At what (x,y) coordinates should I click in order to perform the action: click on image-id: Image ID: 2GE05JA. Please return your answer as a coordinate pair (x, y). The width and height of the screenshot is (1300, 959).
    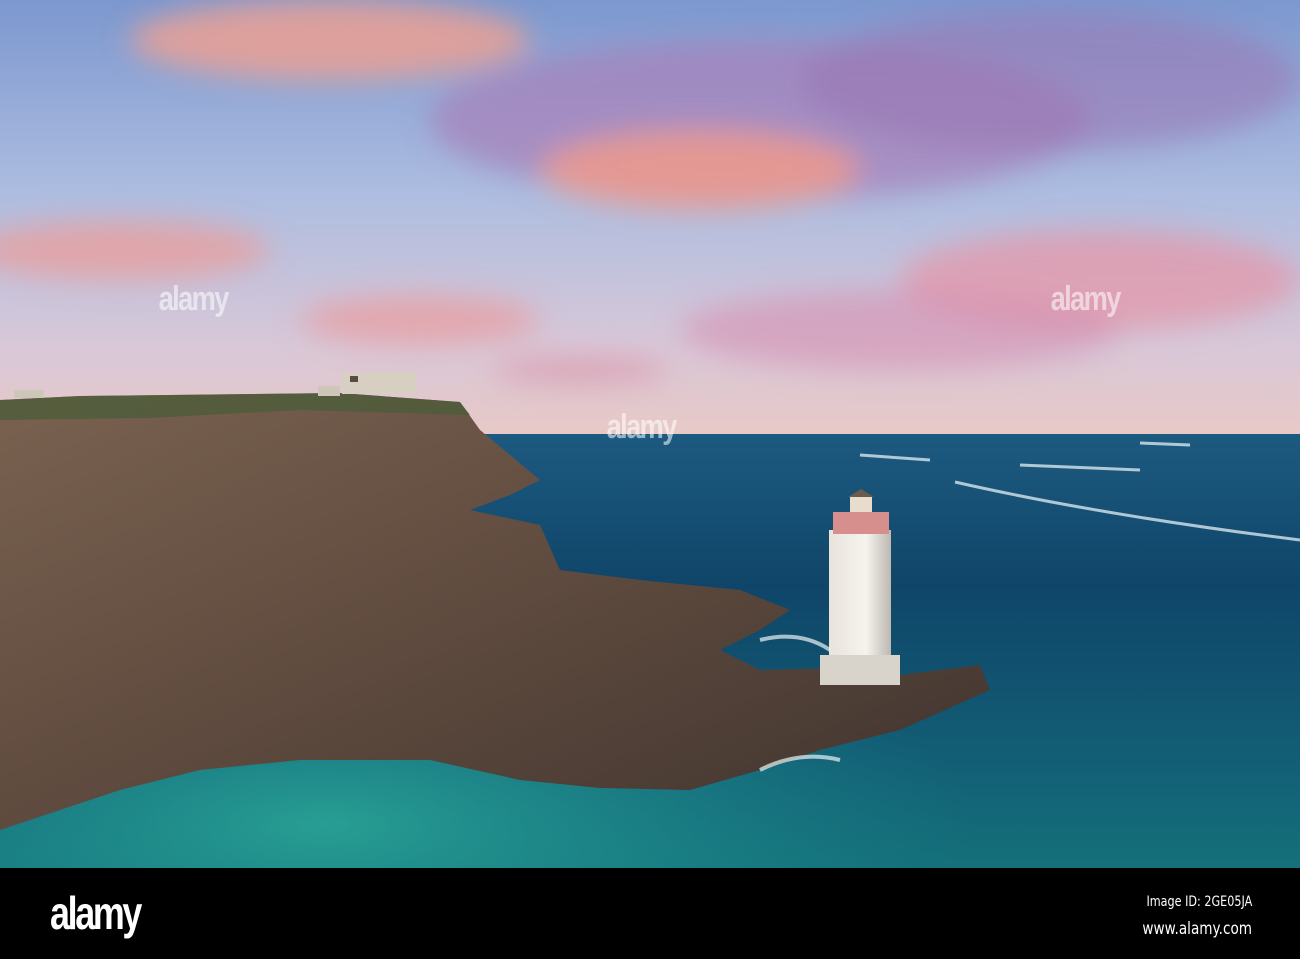
    Looking at the image, I should click on (1199, 902).